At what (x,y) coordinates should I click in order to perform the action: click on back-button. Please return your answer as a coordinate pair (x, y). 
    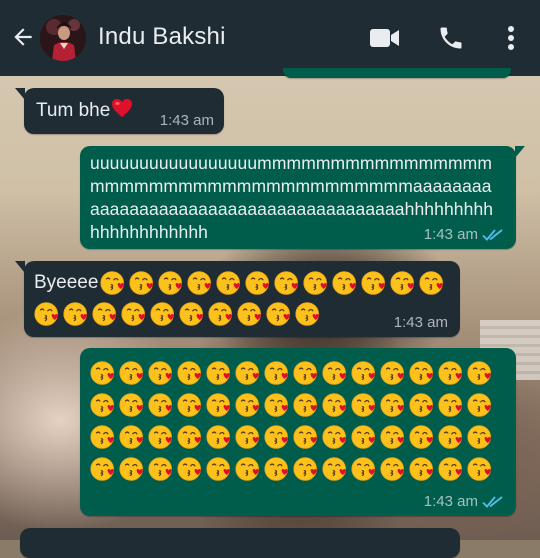
    Looking at the image, I should click on (23, 37).